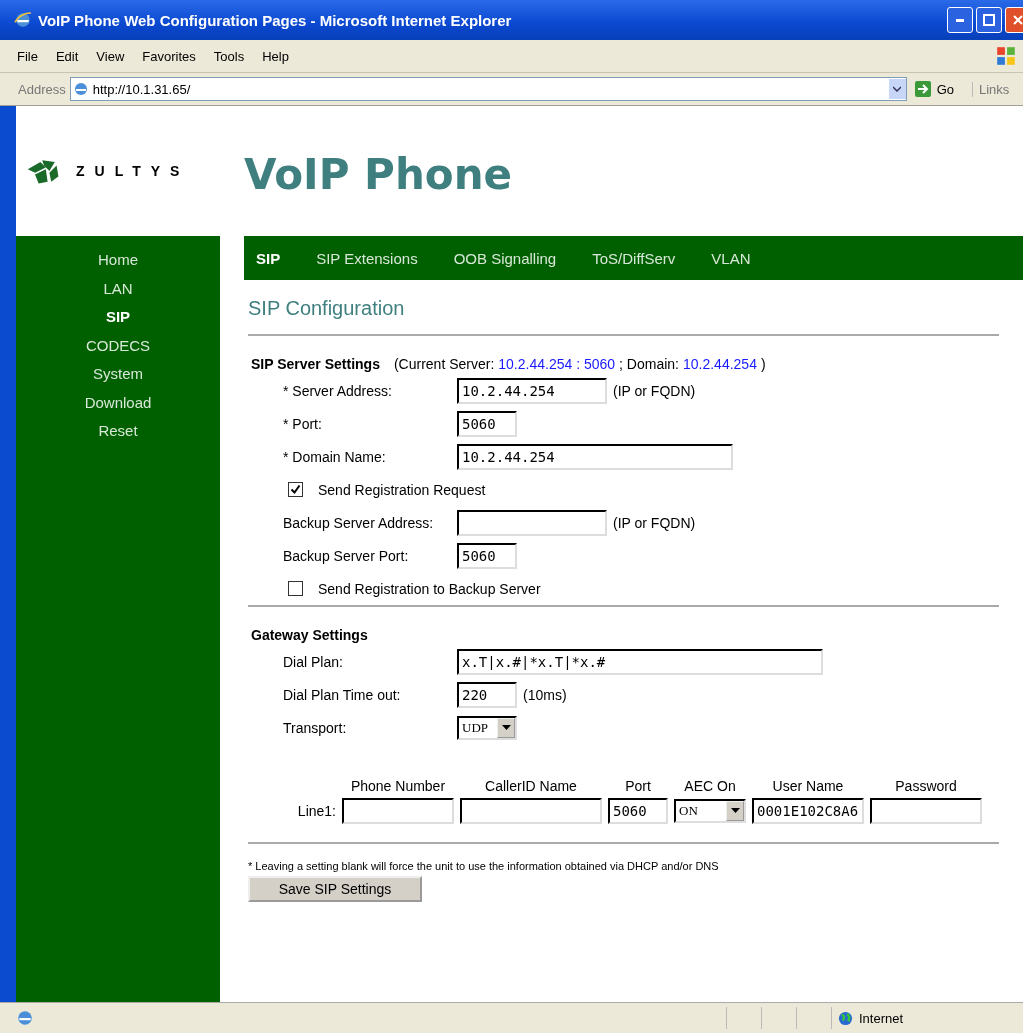 The height and width of the screenshot is (1033, 1023). What do you see at coordinates (67, 56) in the screenshot?
I see `menu-item: Edit` at bounding box center [67, 56].